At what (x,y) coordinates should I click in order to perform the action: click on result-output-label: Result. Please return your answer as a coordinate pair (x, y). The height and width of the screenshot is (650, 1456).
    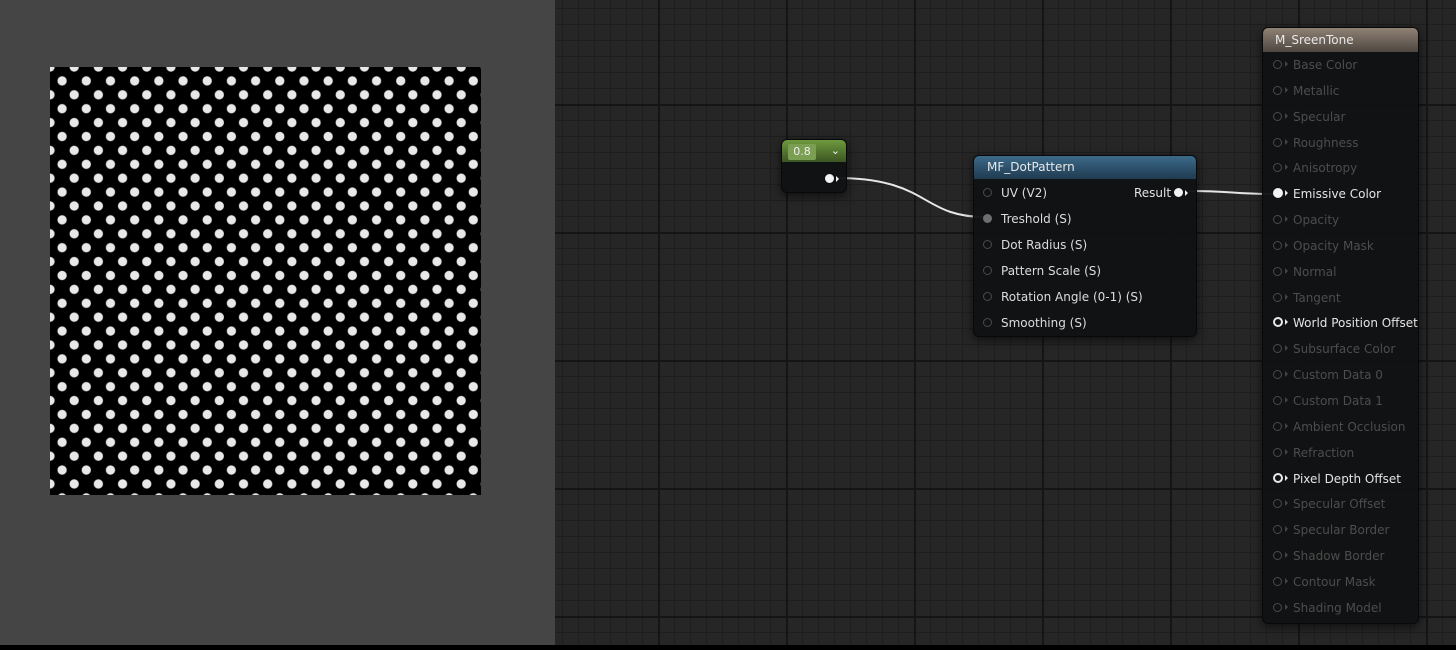
    Looking at the image, I should click on (1153, 193).